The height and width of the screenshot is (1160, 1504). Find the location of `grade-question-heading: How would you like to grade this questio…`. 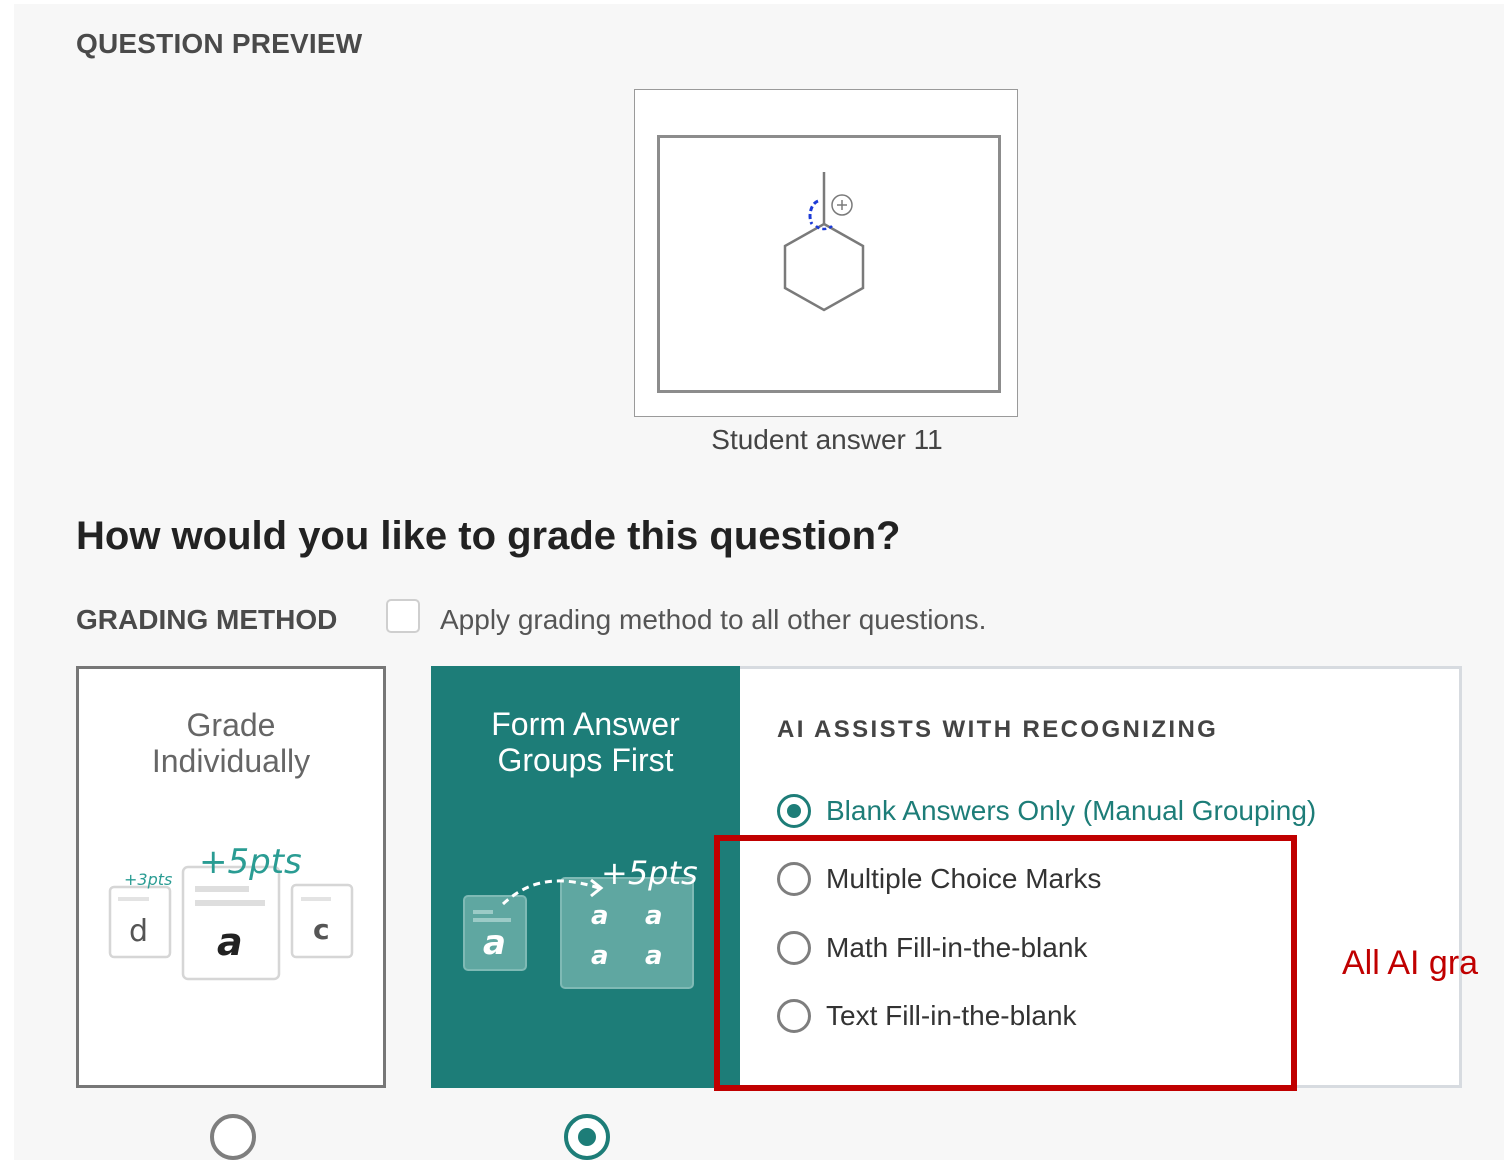

grade-question-heading: How would you like to grade this questio… is located at coordinates (488, 536).